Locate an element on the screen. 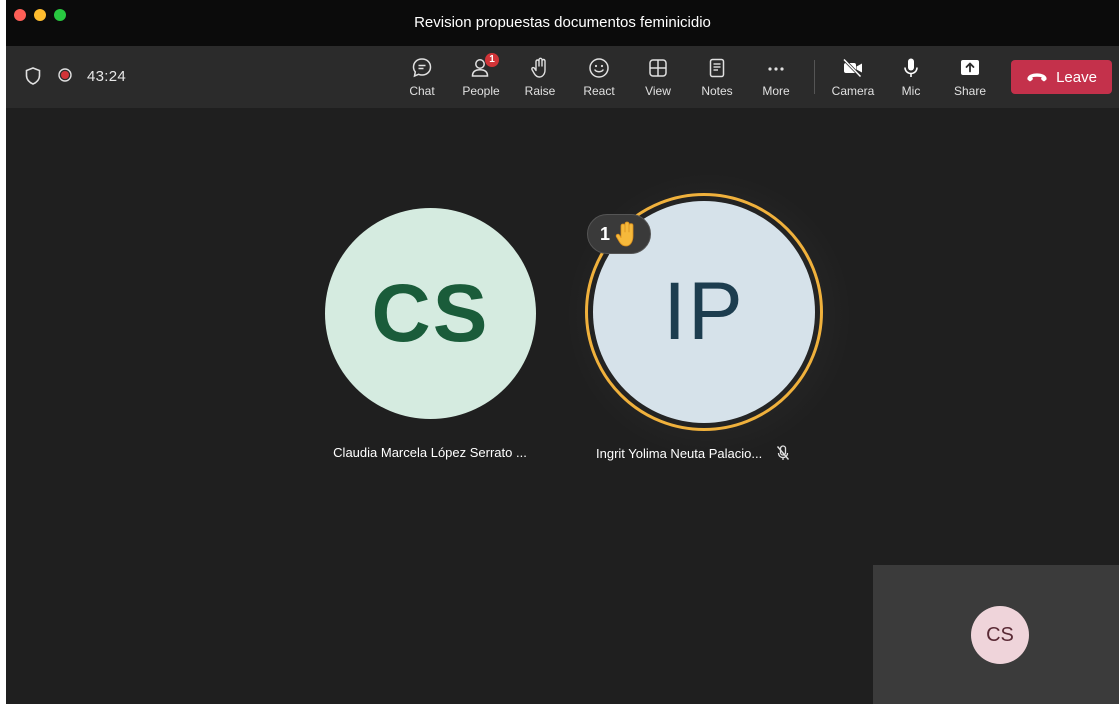  mic-icon is located at coordinates (911, 67).